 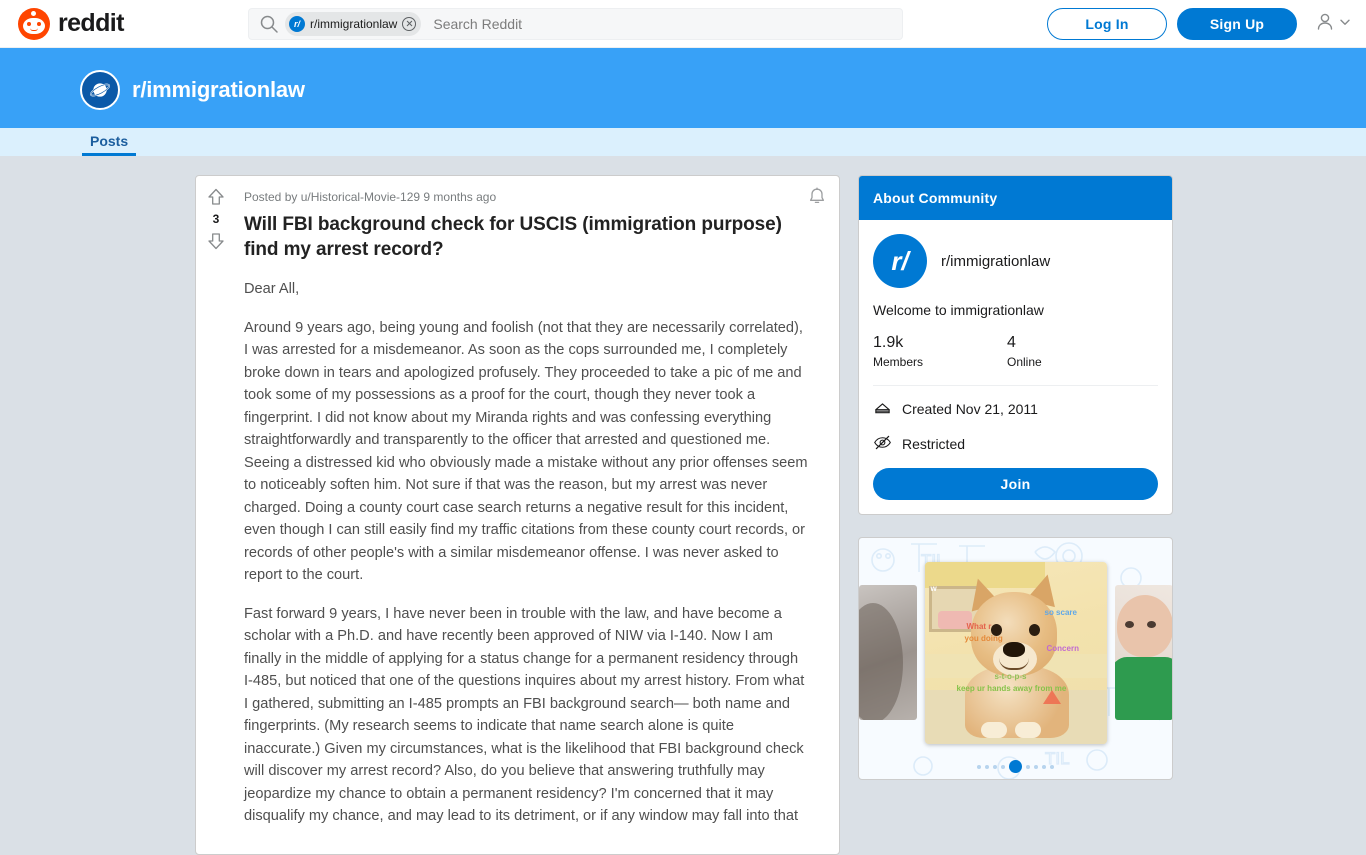 I want to click on community-description: Welcome to immigrationlaw, so click(x=958, y=310).